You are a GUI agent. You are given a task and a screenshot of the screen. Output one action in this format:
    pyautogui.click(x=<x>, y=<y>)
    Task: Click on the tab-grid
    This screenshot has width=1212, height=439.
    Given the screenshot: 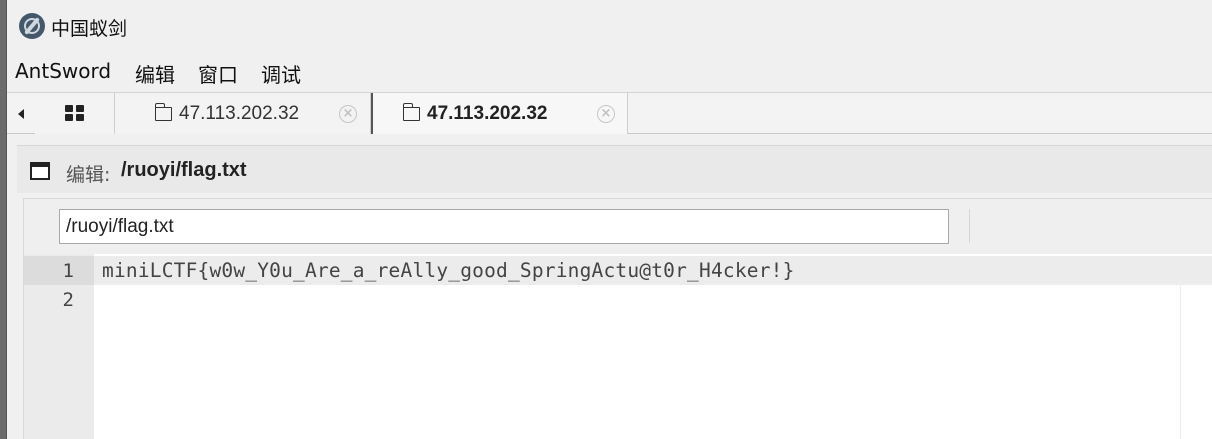 What is the action you would take?
    pyautogui.click(x=75, y=113)
    